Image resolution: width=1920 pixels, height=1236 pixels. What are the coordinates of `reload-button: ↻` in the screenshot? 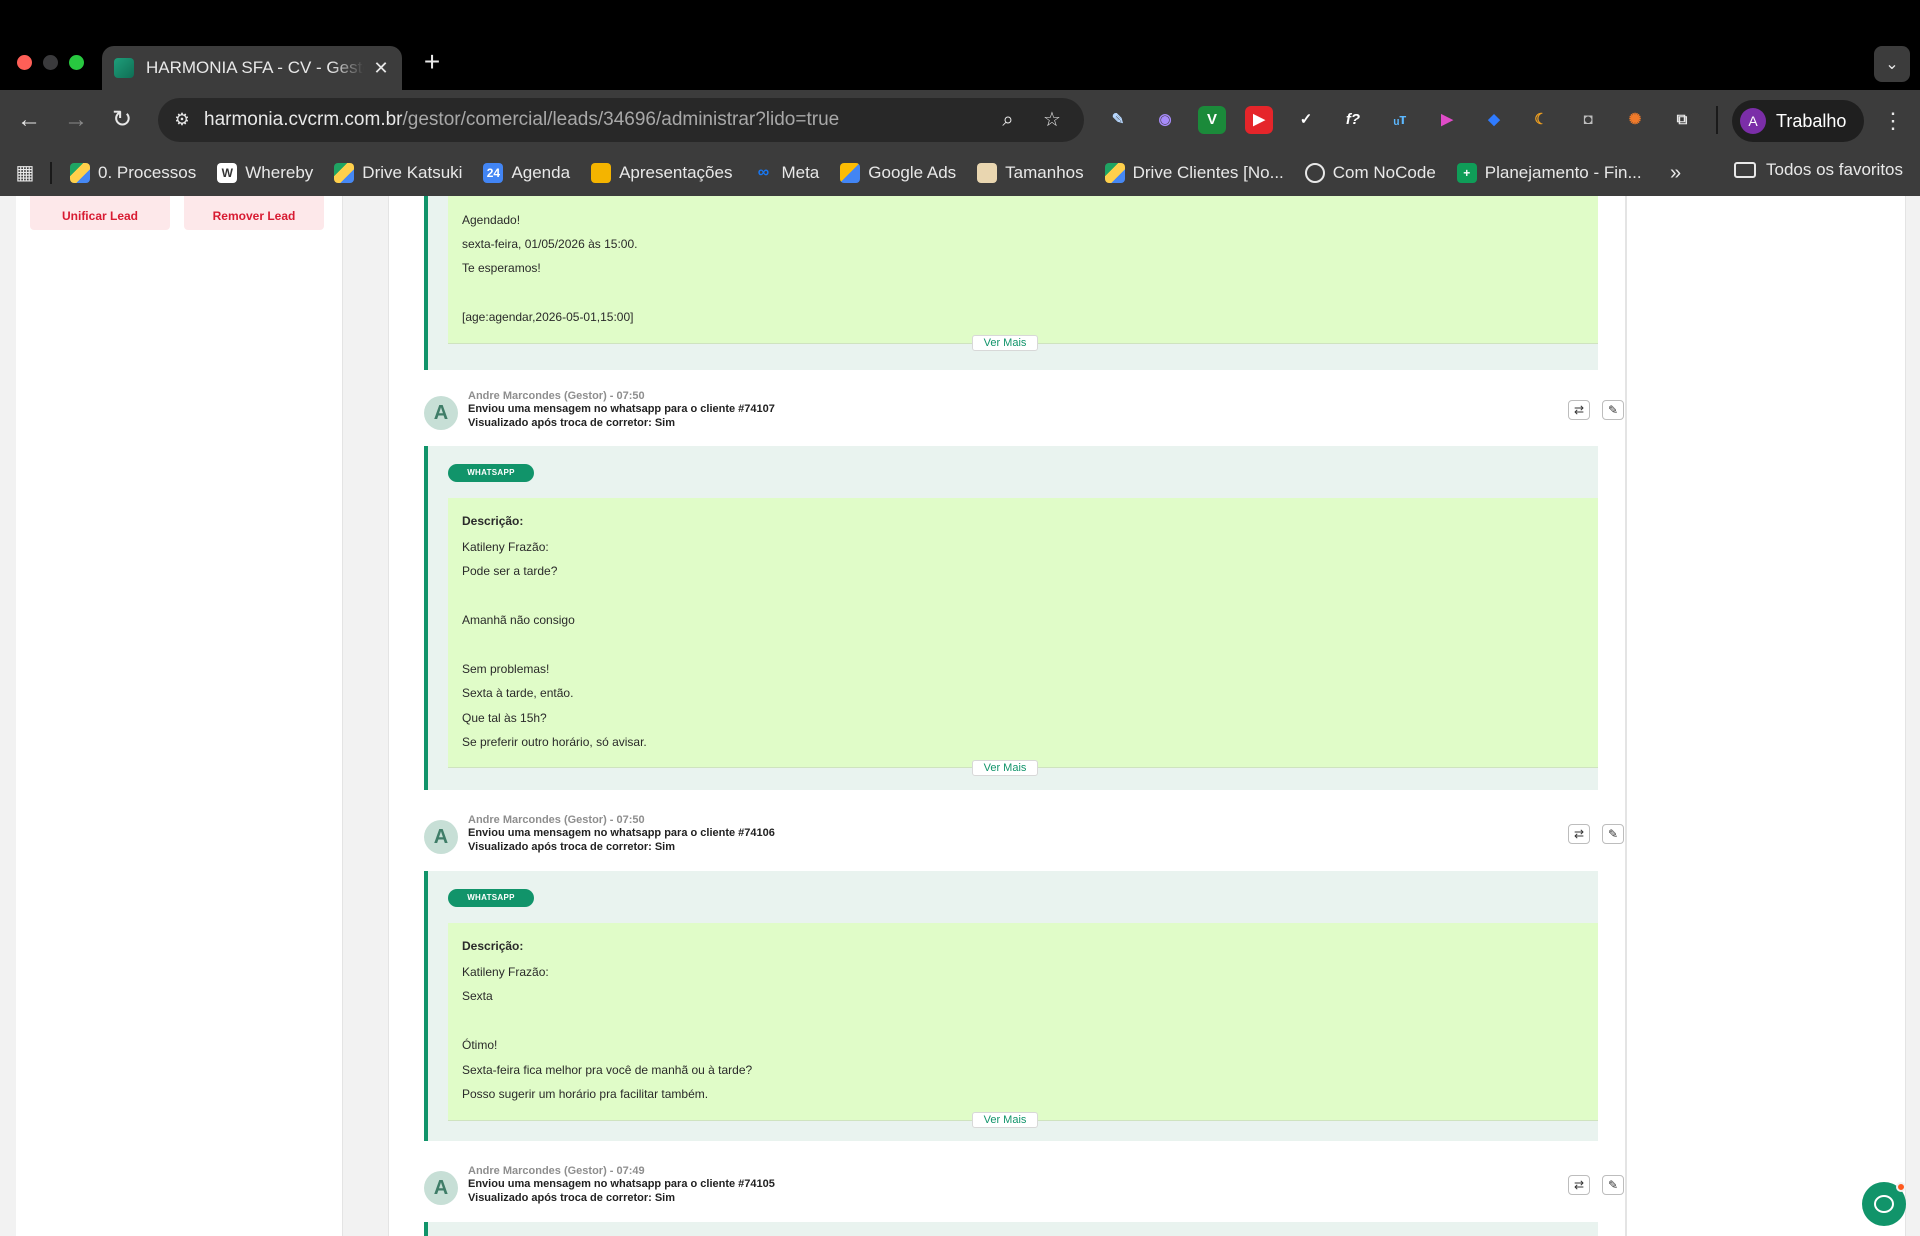 It's located at (122, 120).